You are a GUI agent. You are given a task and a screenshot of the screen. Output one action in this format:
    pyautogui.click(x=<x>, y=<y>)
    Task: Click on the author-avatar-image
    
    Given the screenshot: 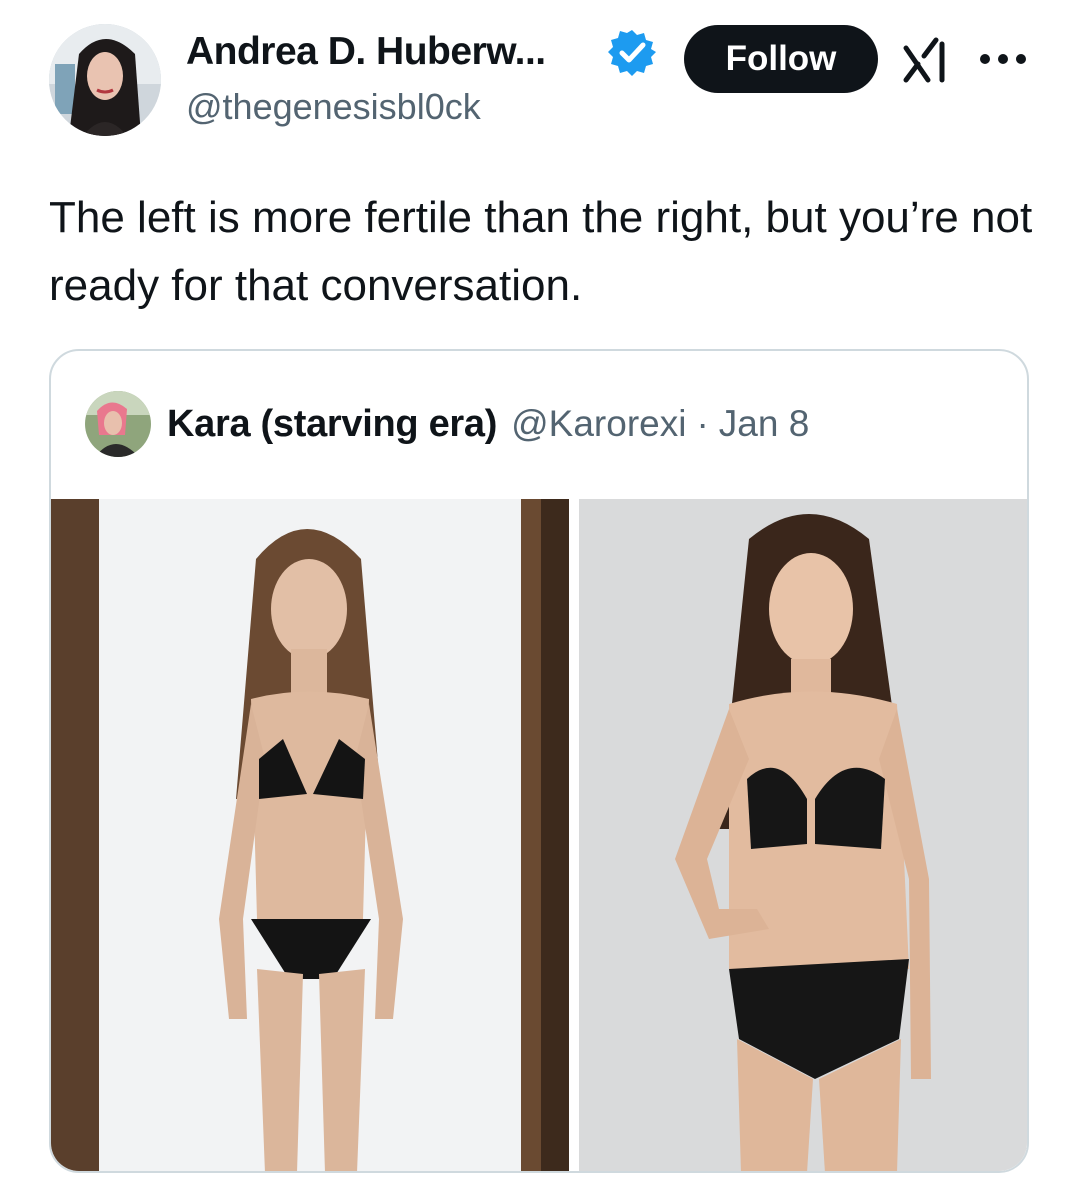 What is the action you would take?
    pyautogui.click(x=105, y=80)
    